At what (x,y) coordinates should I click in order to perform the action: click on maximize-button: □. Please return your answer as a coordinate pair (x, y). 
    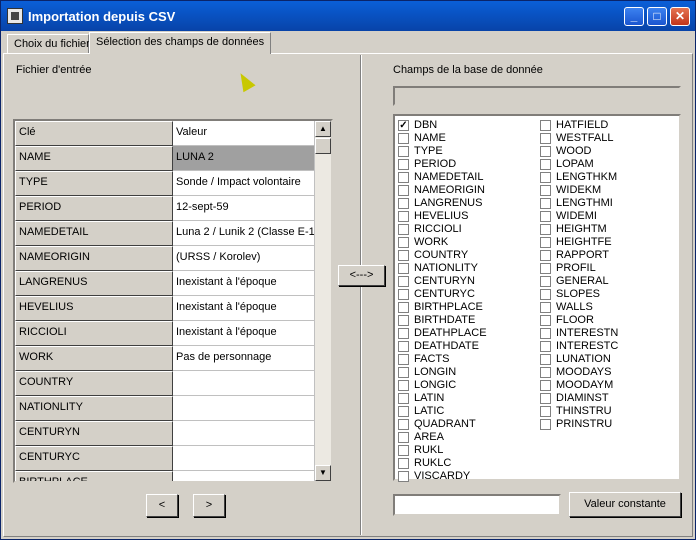
    Looking at the image, I should click on (657, 16).